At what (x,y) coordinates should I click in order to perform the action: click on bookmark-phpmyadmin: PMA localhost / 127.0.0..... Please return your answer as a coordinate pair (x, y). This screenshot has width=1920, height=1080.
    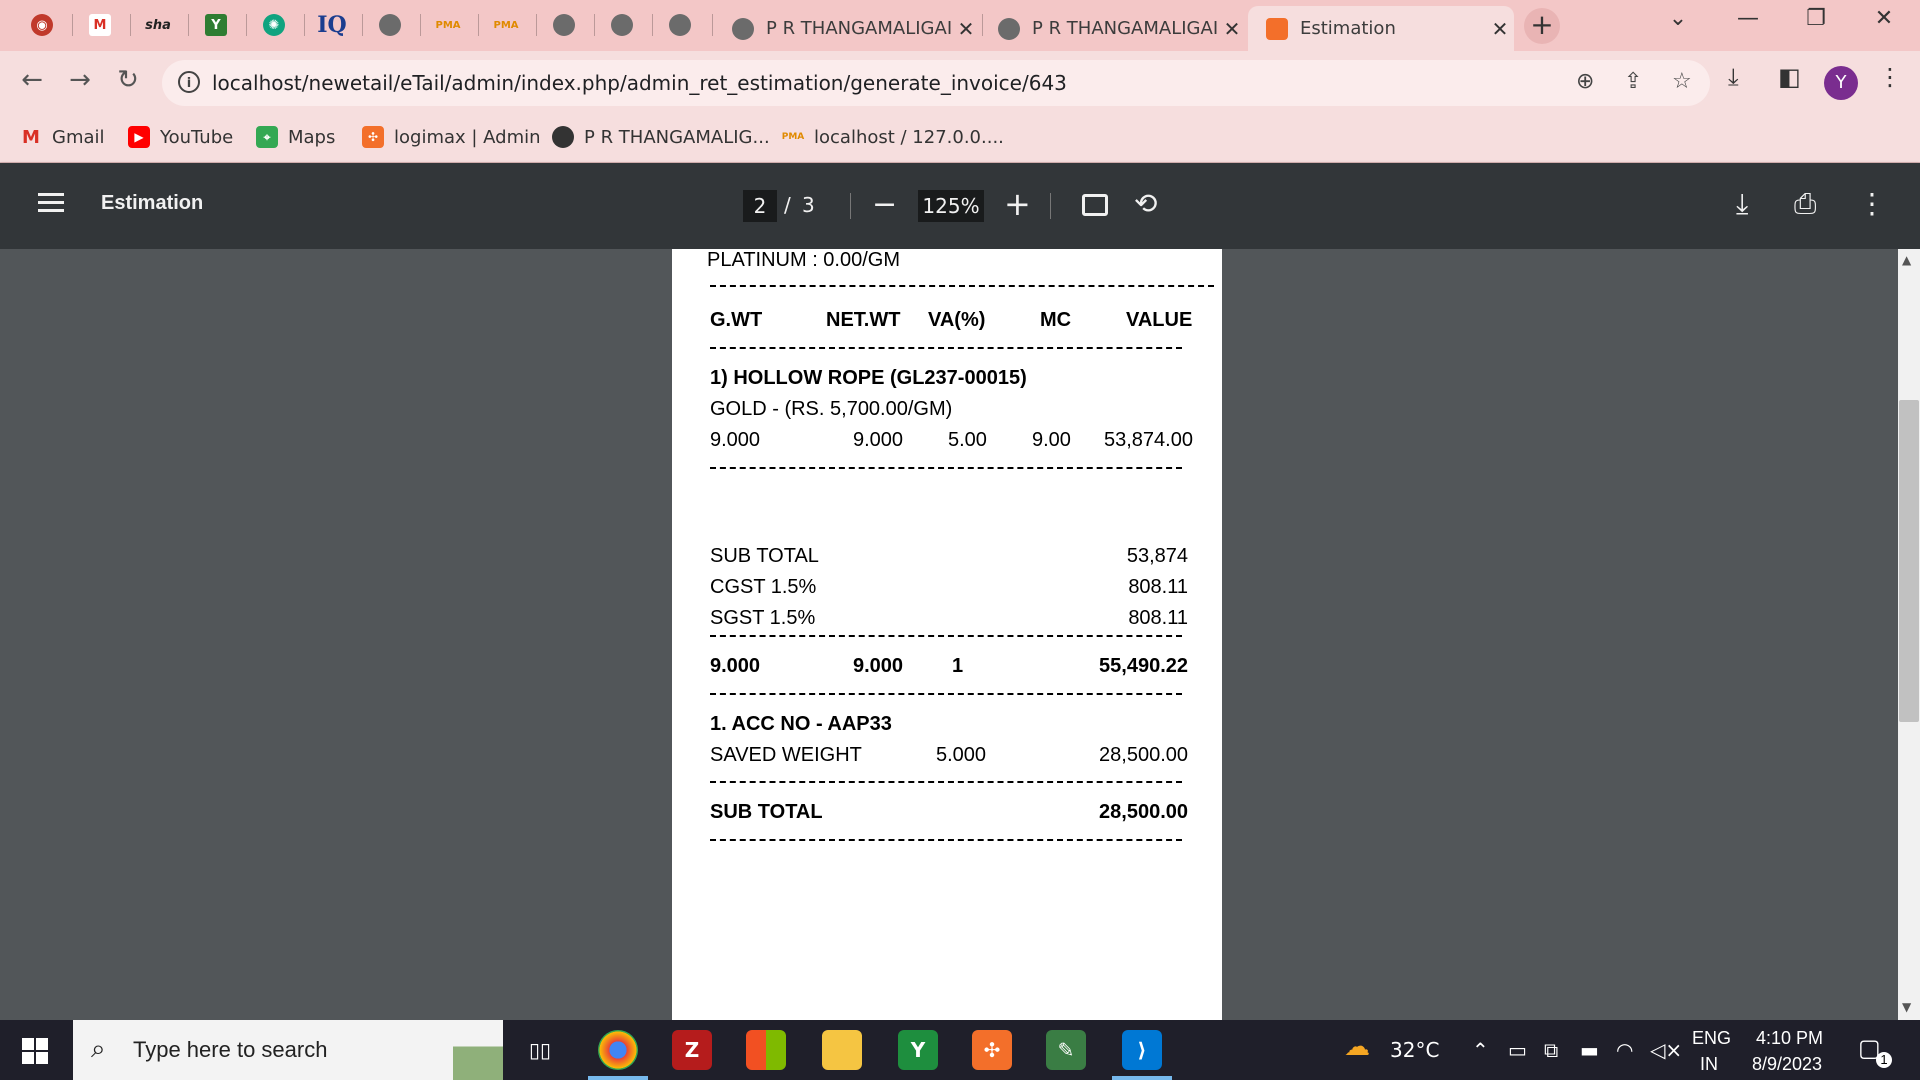
    Looking at the image, I should click on (893, 137).